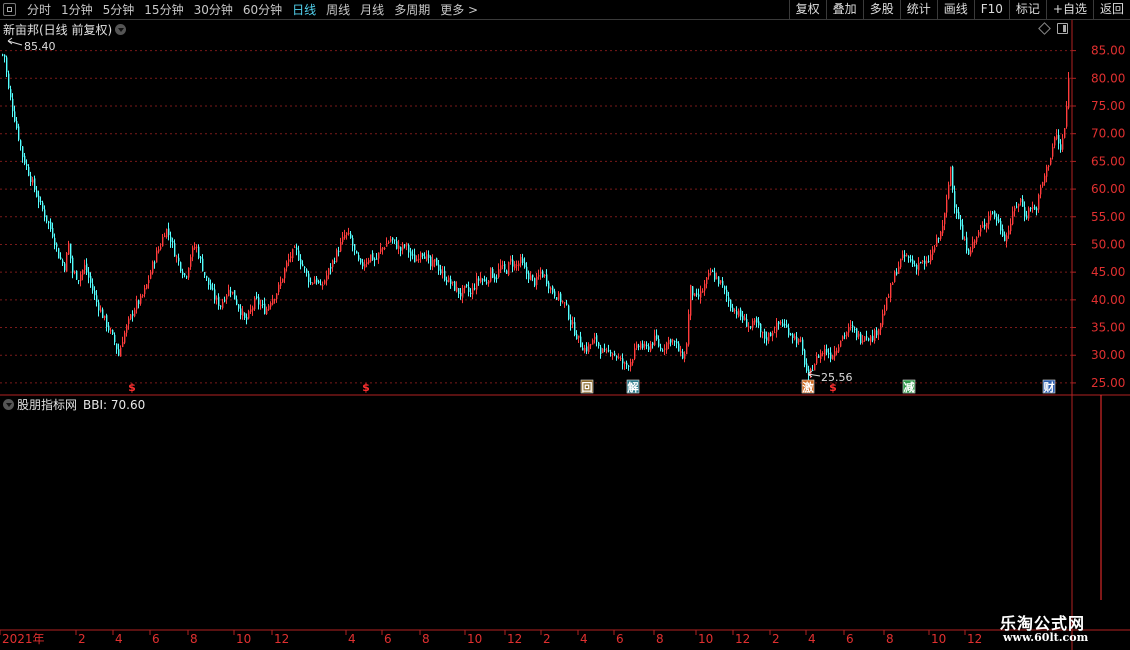 This screenshot has width=1130, height=650. I want to click on date-label: 2, so click(82, 639).